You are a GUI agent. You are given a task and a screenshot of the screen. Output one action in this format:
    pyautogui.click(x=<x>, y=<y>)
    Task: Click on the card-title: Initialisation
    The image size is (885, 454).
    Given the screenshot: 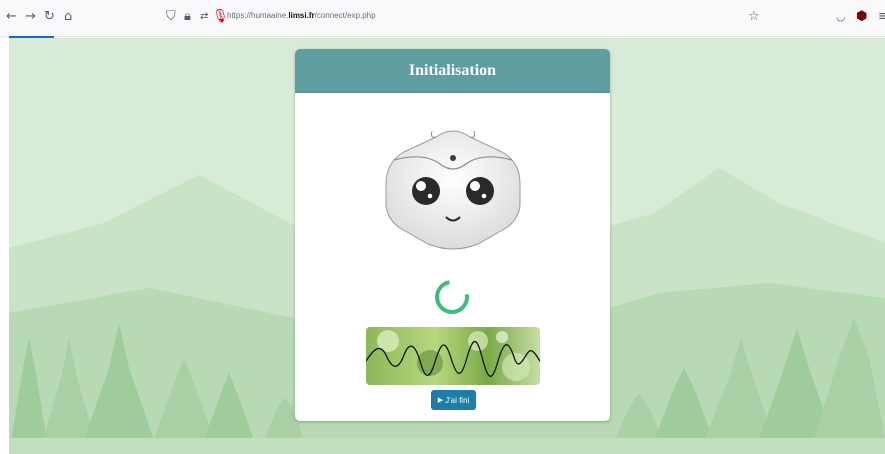 What is the action you would take?
    pyautogui.click(x=452, y=70)
    